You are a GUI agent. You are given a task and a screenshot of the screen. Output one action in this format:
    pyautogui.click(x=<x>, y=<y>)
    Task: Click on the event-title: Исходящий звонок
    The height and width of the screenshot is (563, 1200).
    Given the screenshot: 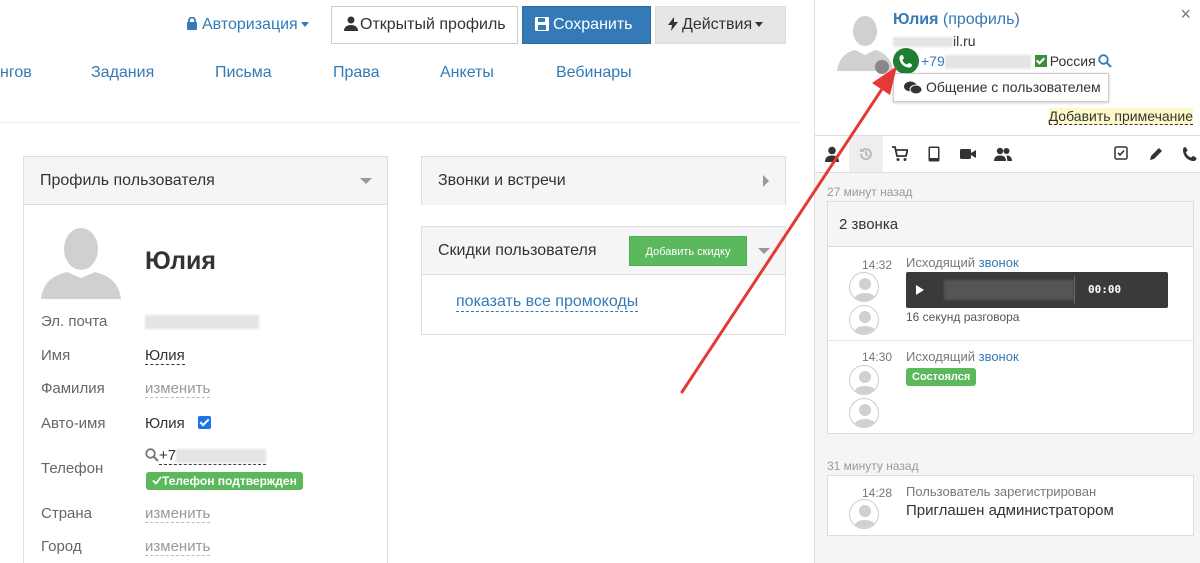 What is the action you would take?
    pyautogui.click(x=962, y=356)
    